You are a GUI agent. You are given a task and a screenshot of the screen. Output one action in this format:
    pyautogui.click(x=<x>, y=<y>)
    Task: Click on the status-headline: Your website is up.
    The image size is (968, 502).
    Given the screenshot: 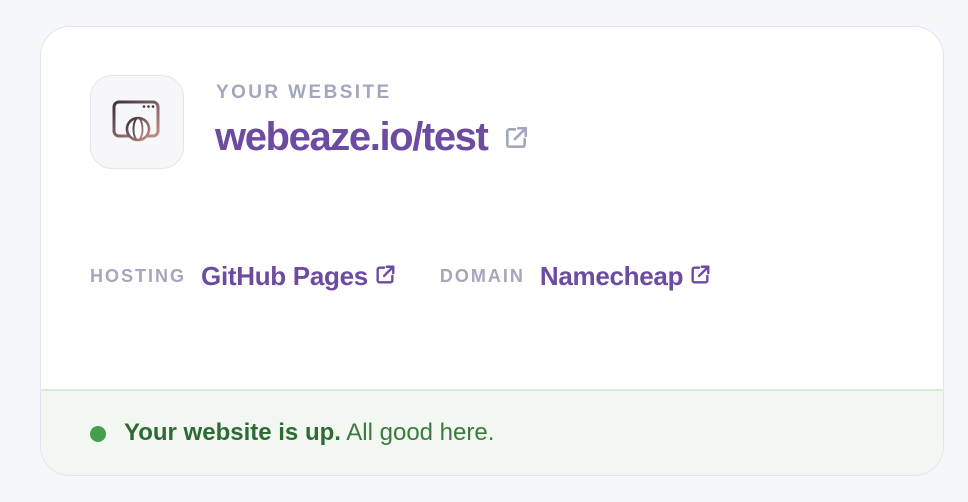 What is the action you would take?
    pyautogui.click(x=232, y=432)
    